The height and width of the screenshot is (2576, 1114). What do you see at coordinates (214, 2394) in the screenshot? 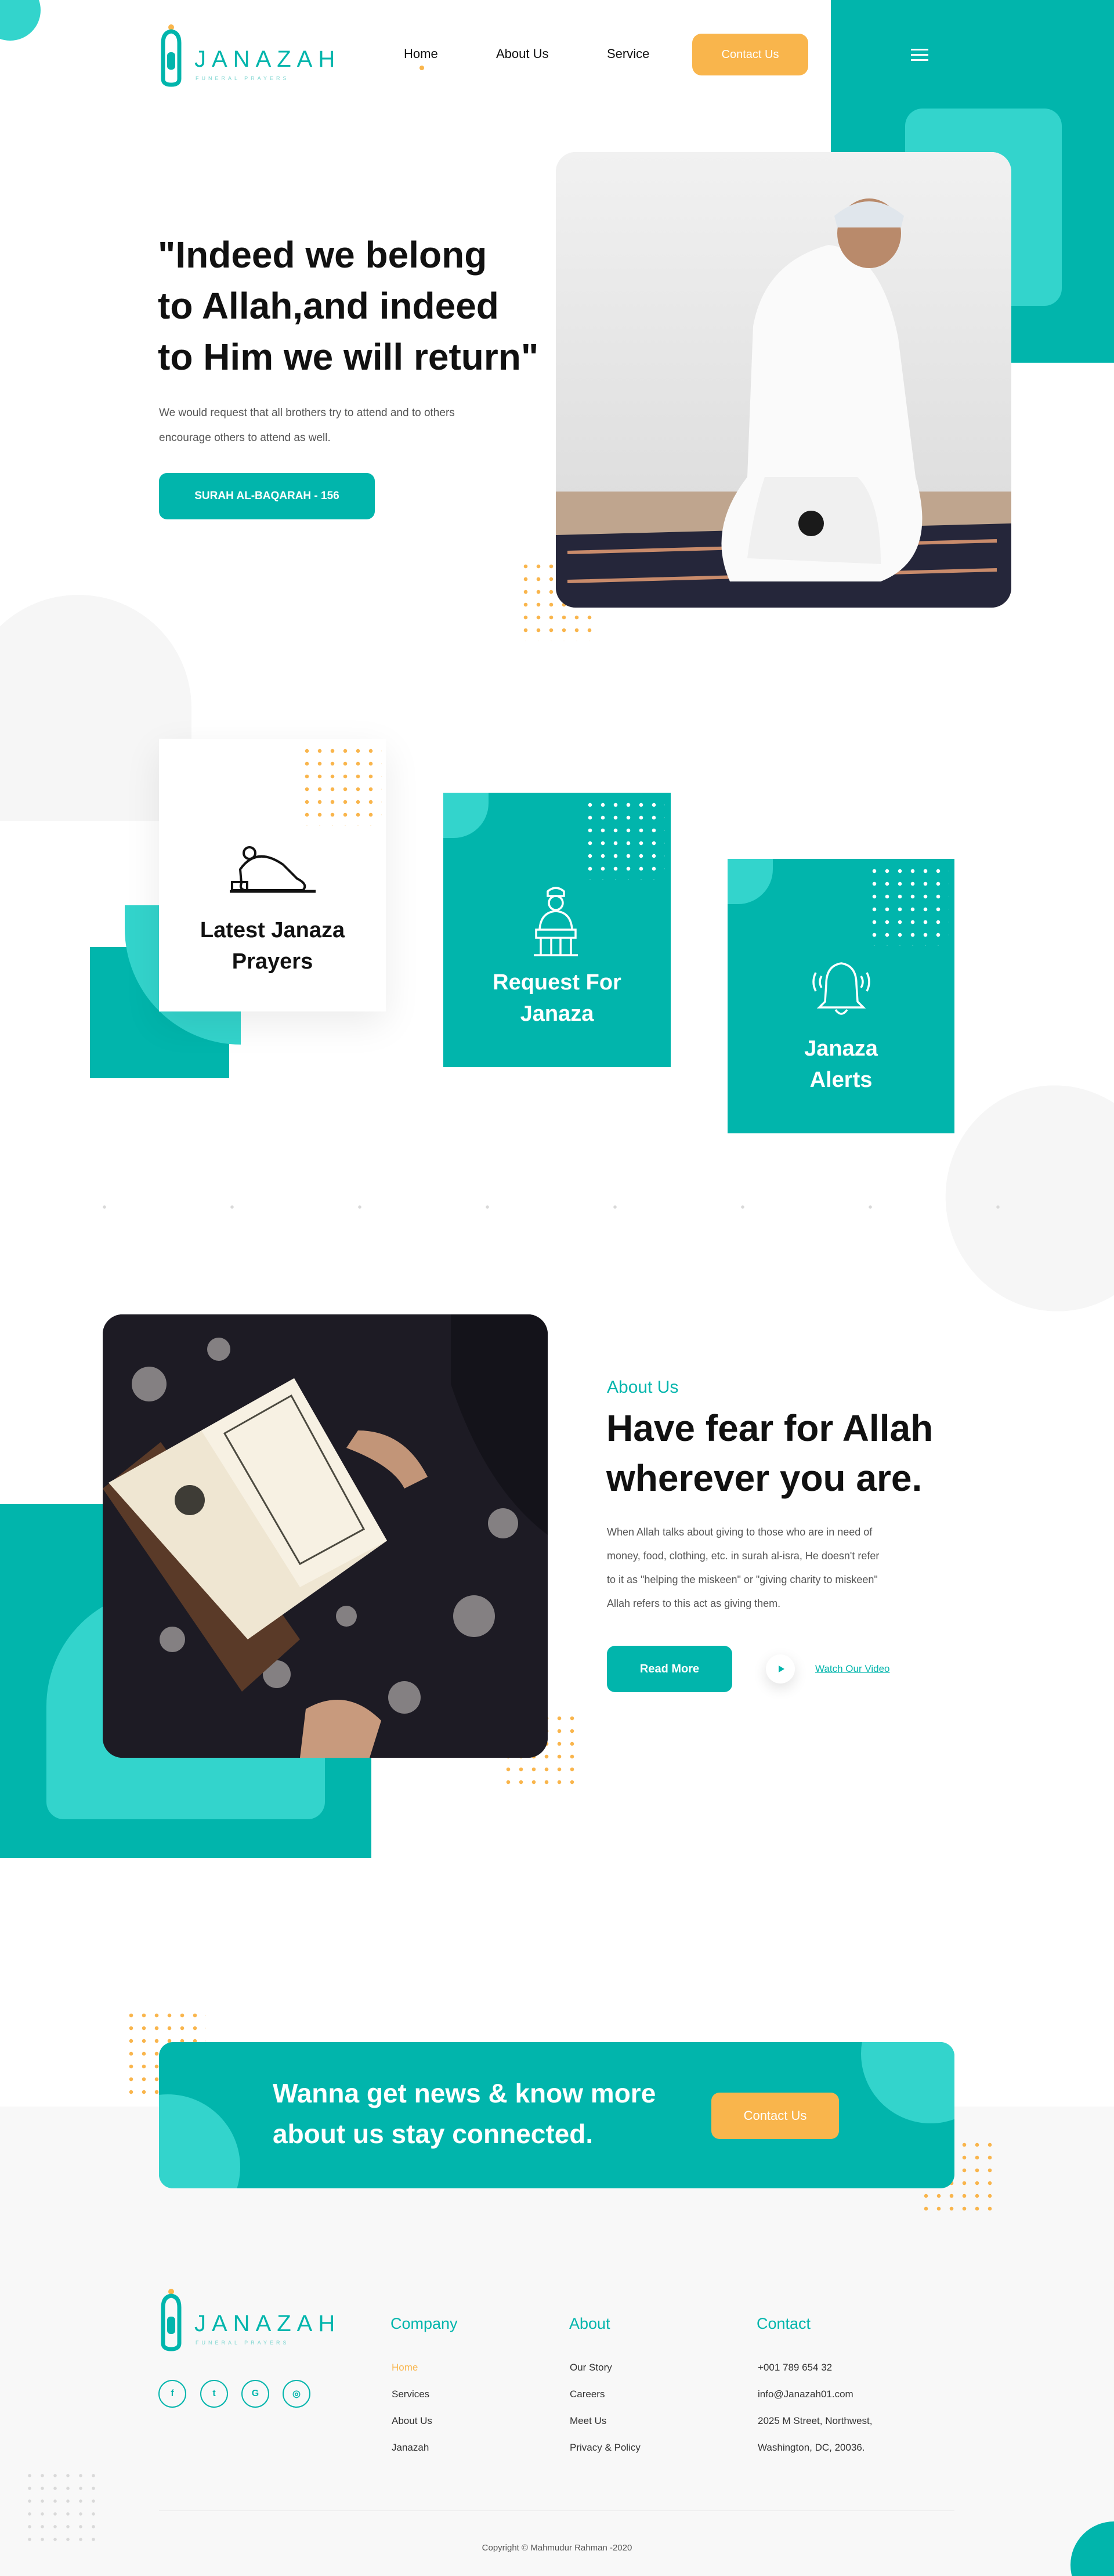
I see `twitter-icon: t` at bounding box center [214, 2394].